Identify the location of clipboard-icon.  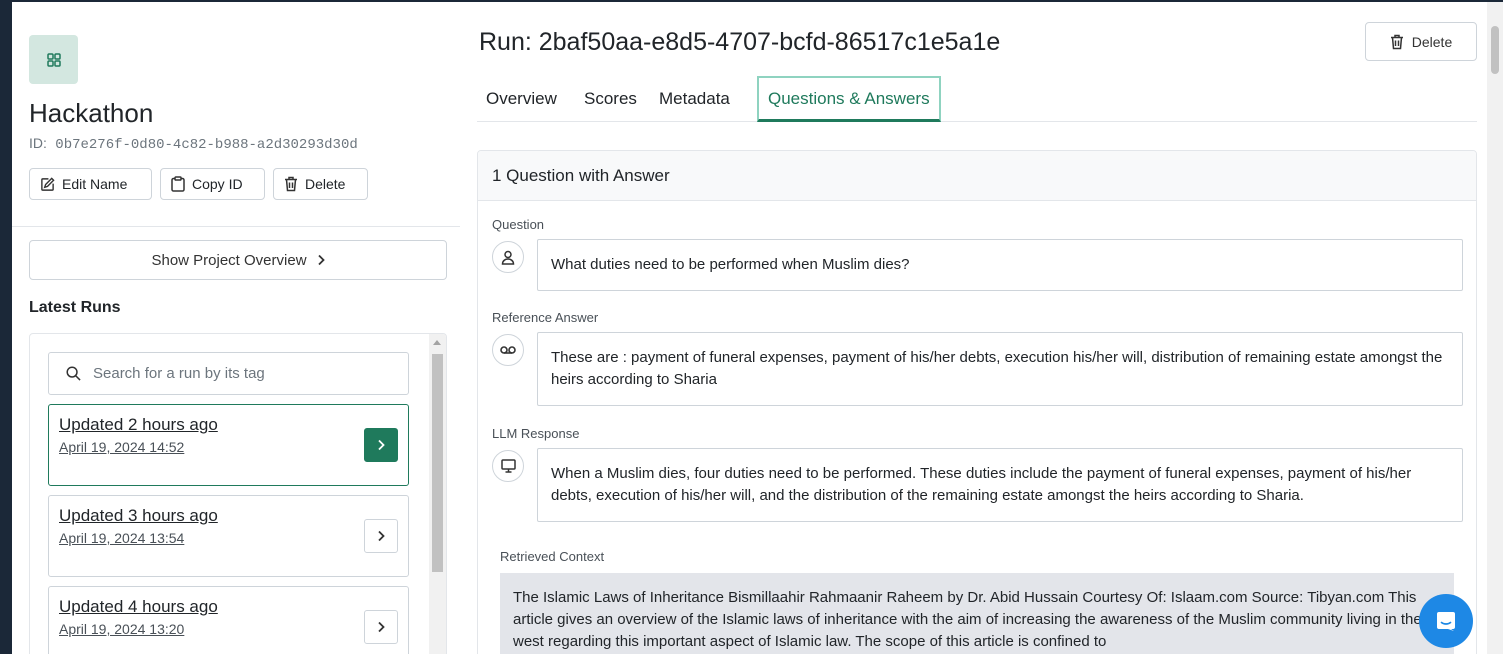
(178, 184).